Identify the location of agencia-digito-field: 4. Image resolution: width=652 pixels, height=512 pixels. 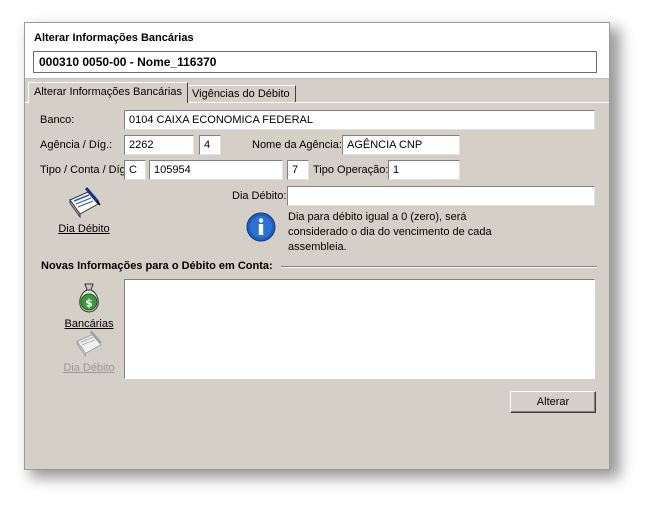
(210, 145).